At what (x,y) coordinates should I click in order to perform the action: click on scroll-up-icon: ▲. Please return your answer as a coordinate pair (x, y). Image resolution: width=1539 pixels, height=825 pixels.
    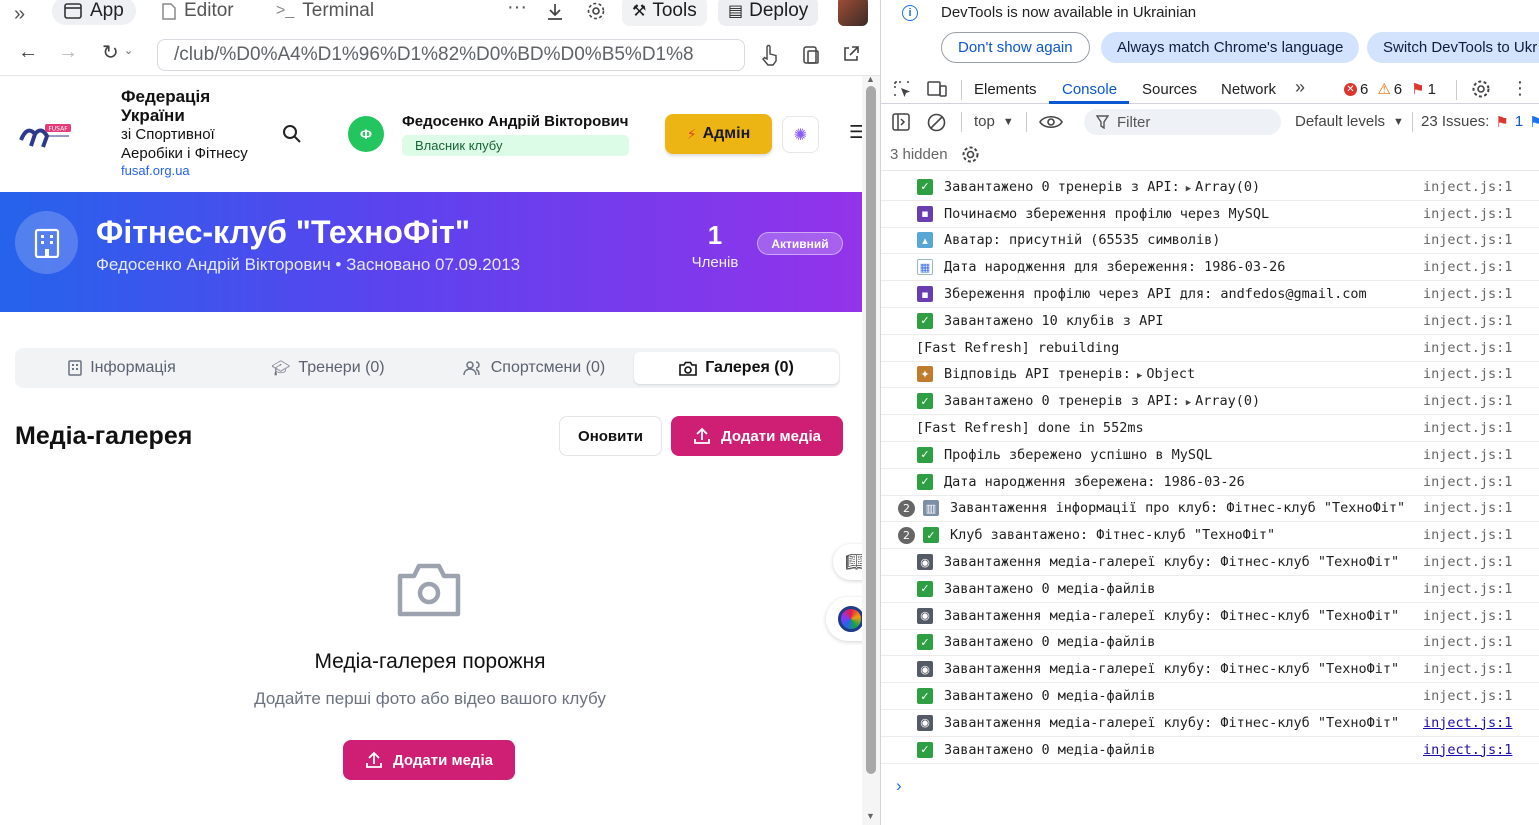
    Looking at the image, I should click on (870, 79).